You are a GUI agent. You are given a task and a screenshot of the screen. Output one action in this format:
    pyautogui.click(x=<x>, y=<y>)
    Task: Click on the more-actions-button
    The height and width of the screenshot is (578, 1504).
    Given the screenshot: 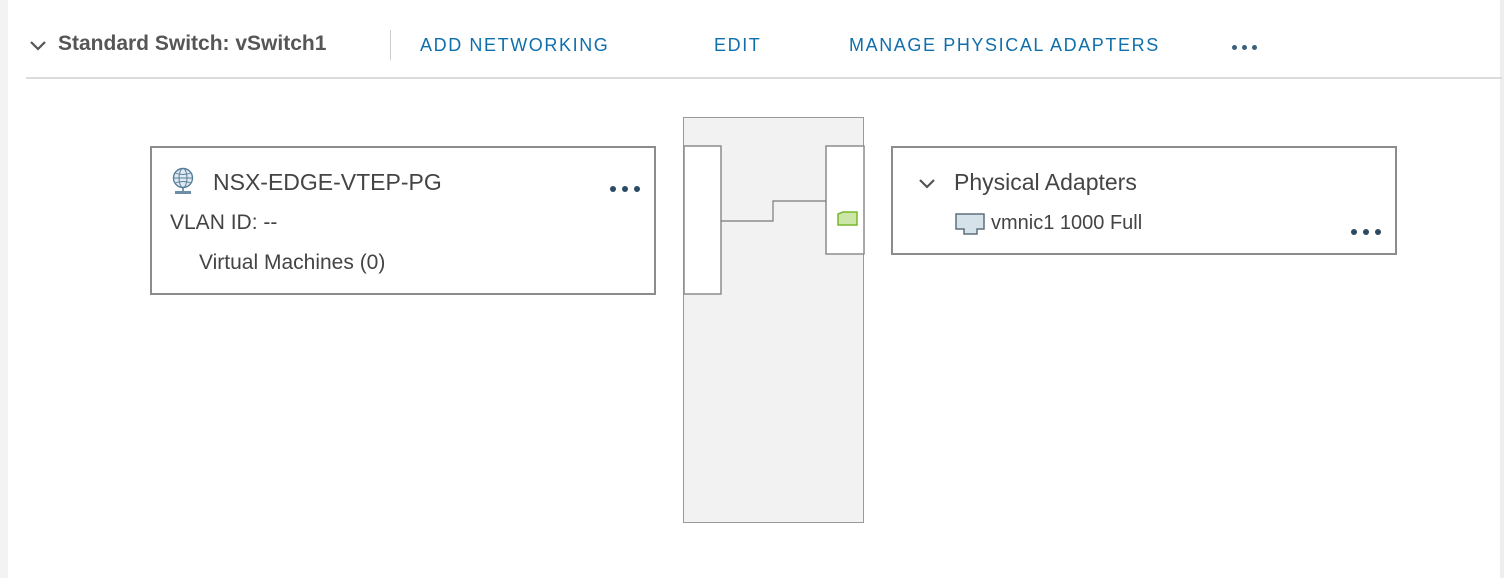 What is the action you would take?
    pyautogui.click(x=1244, y=44)
    